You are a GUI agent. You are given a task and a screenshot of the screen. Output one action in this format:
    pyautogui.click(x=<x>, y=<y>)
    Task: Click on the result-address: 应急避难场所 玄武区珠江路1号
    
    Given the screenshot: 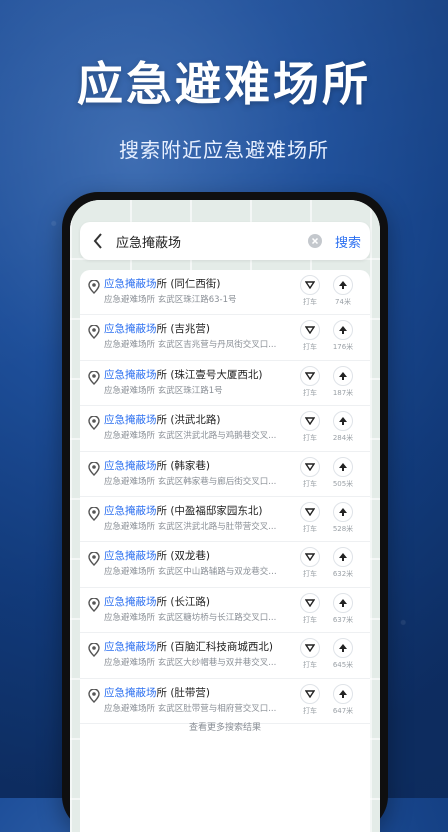 What is the action you would take?
    pyautogui.click(x=163, y=390)
    